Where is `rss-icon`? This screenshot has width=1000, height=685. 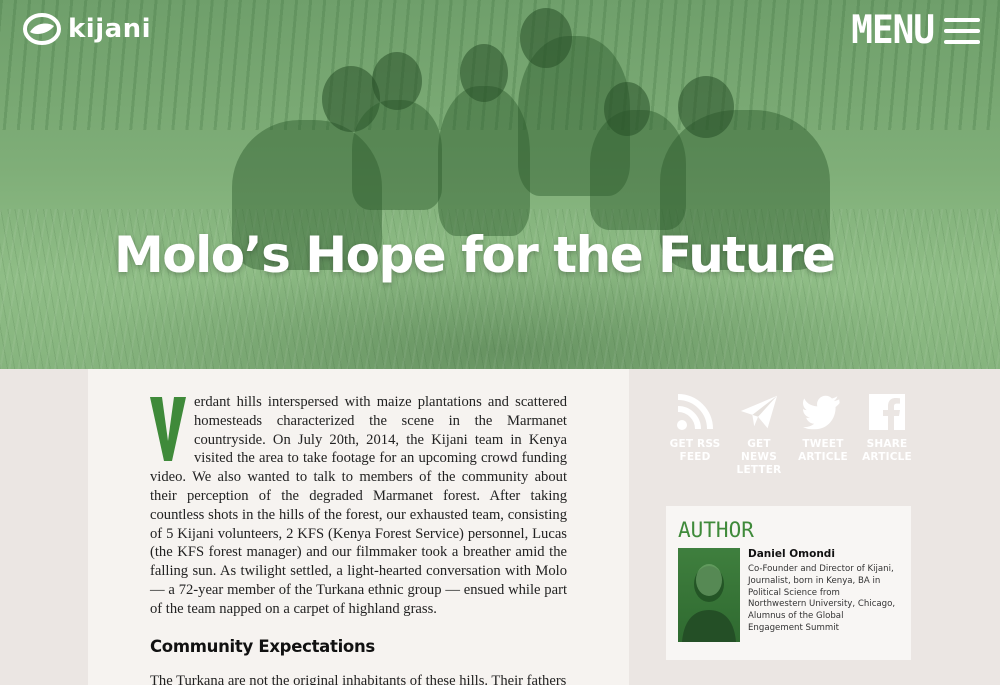
rss-icon is located at coordinates (695, 412).